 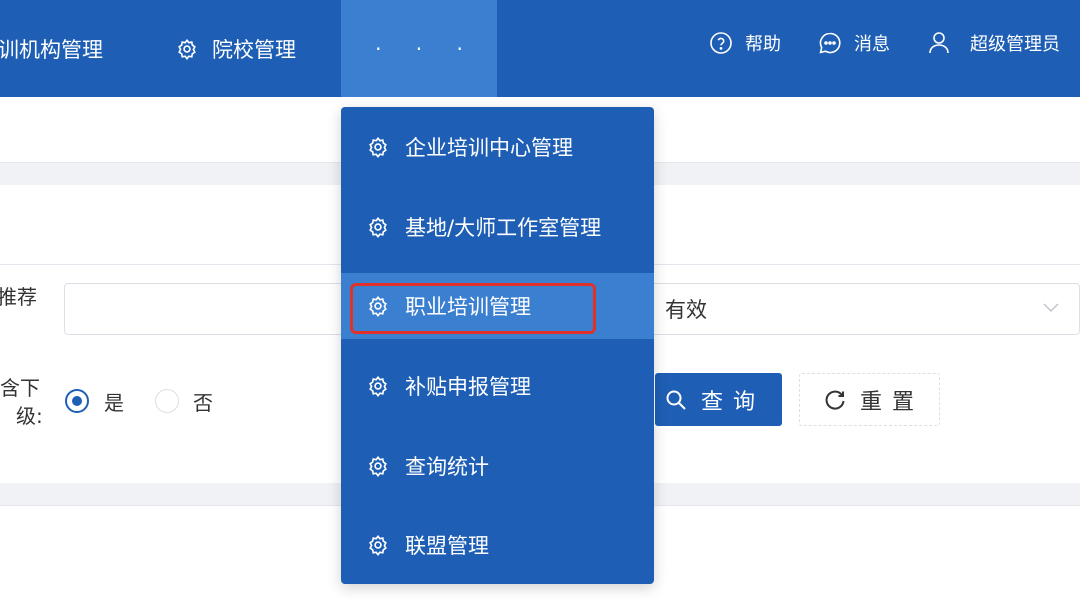 I want to click on menu-item-enterprise-training-center: 企业培训中心管理, so click(x=497, y=147).